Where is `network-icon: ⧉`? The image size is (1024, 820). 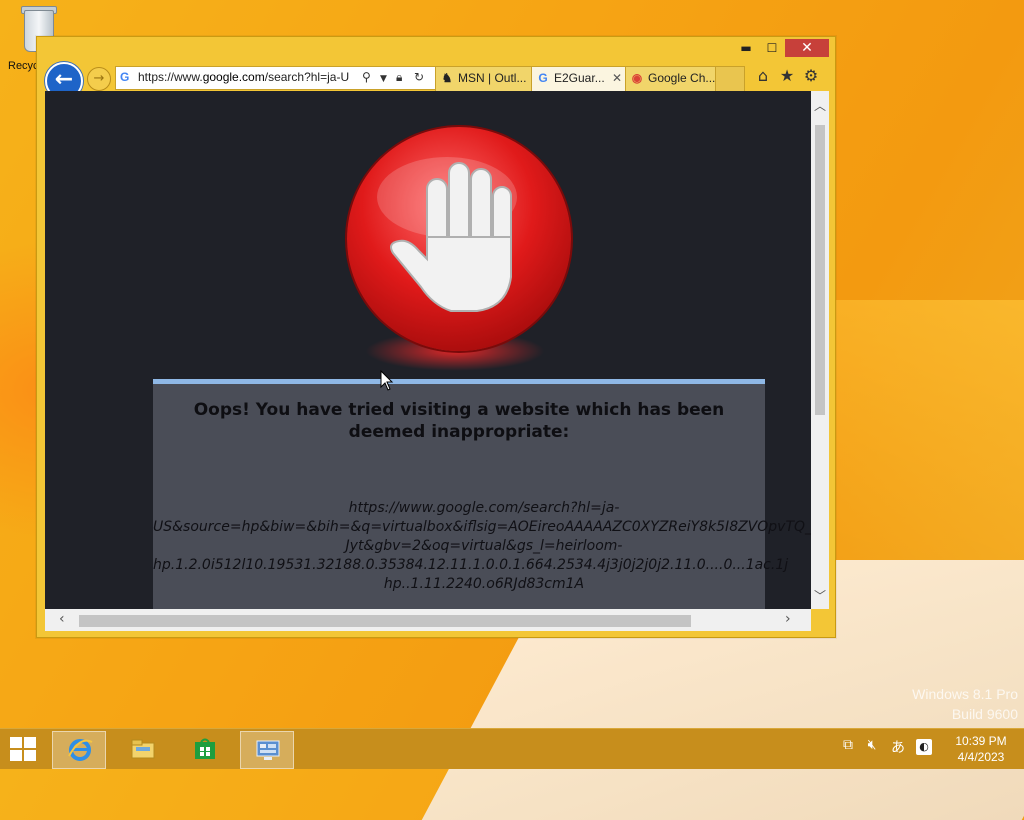
network-icon: ⧉ is located at coordinates (848, 745).